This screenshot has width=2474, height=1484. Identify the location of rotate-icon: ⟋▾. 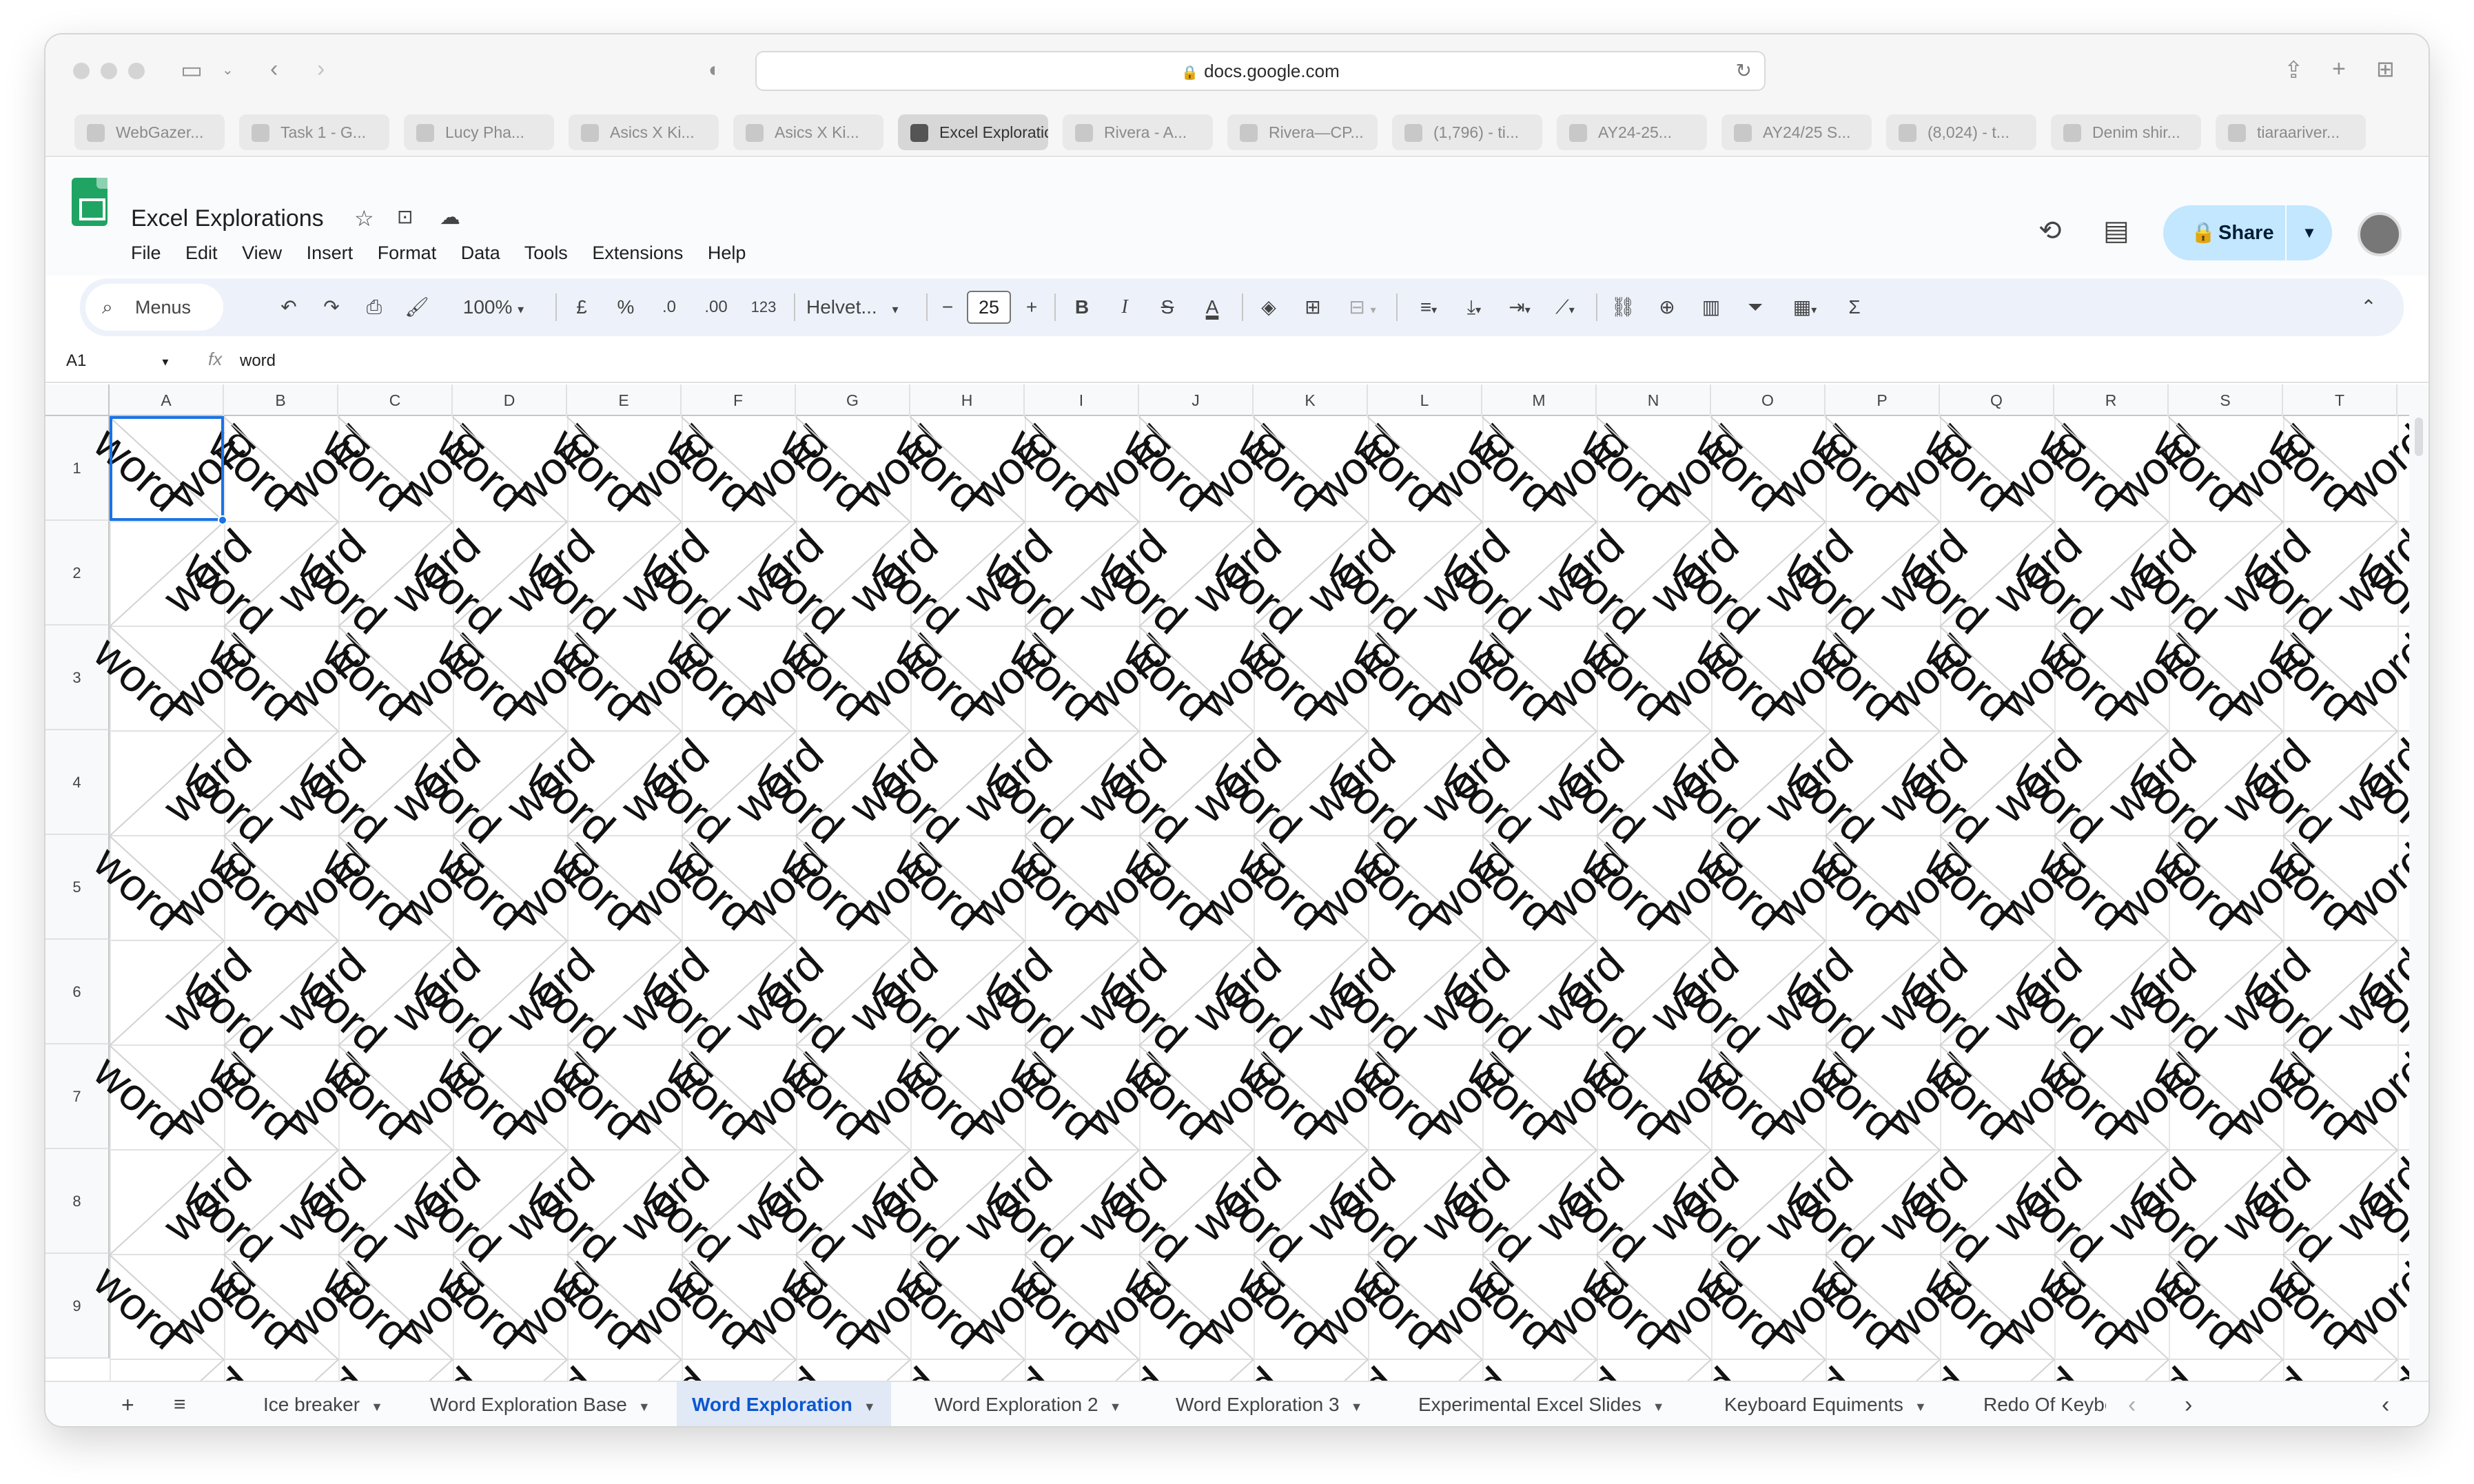
(1565, 307).